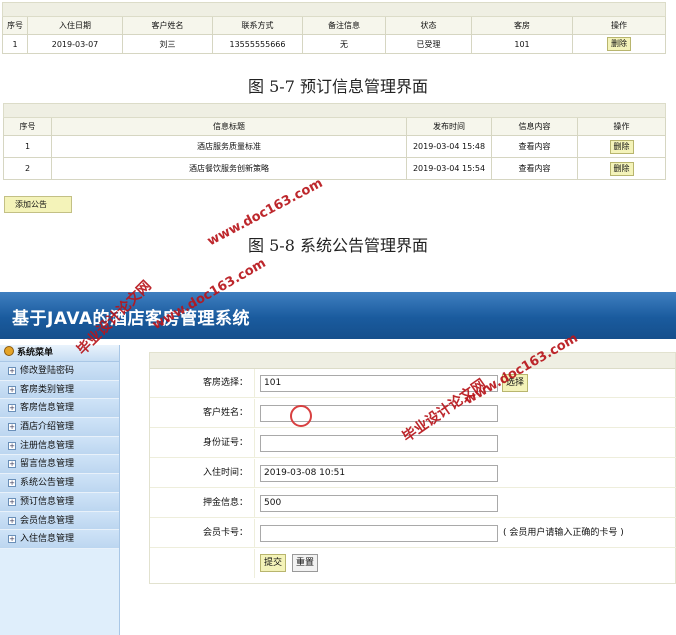 The image size is (676, 635). Describe the element at coordinates (338, 245) in the screenshot. I see `caption-figure-5-8: 图 5-8 系统公告管理界面` at that location.